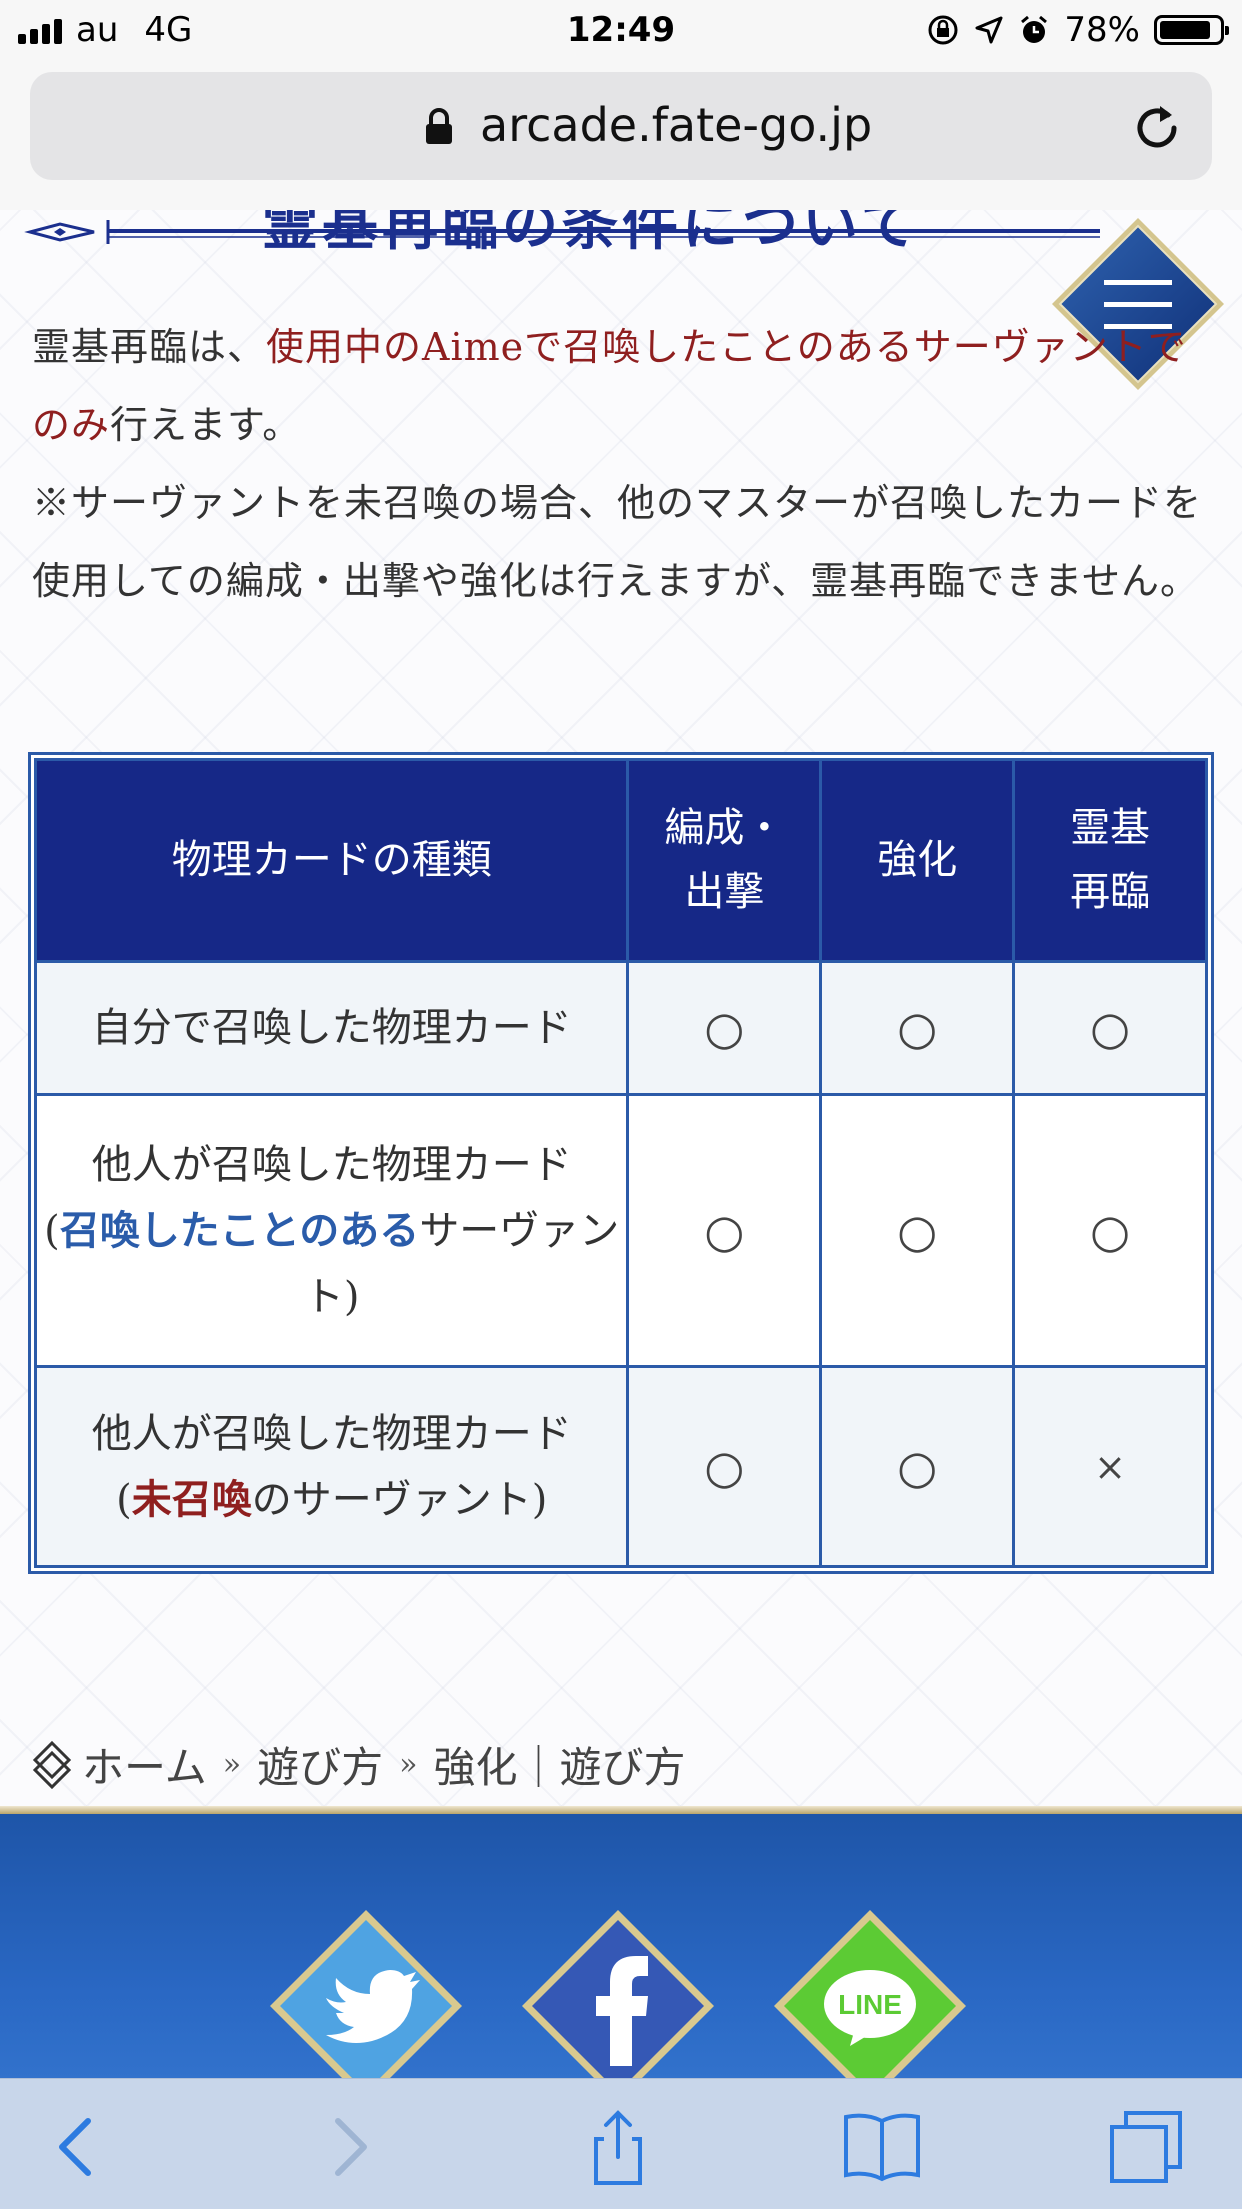 The image size is (1242, 2209). Describe the element at coordinates (882, 2147) in the screenshot. I see `bookmarks-icon` at that location.